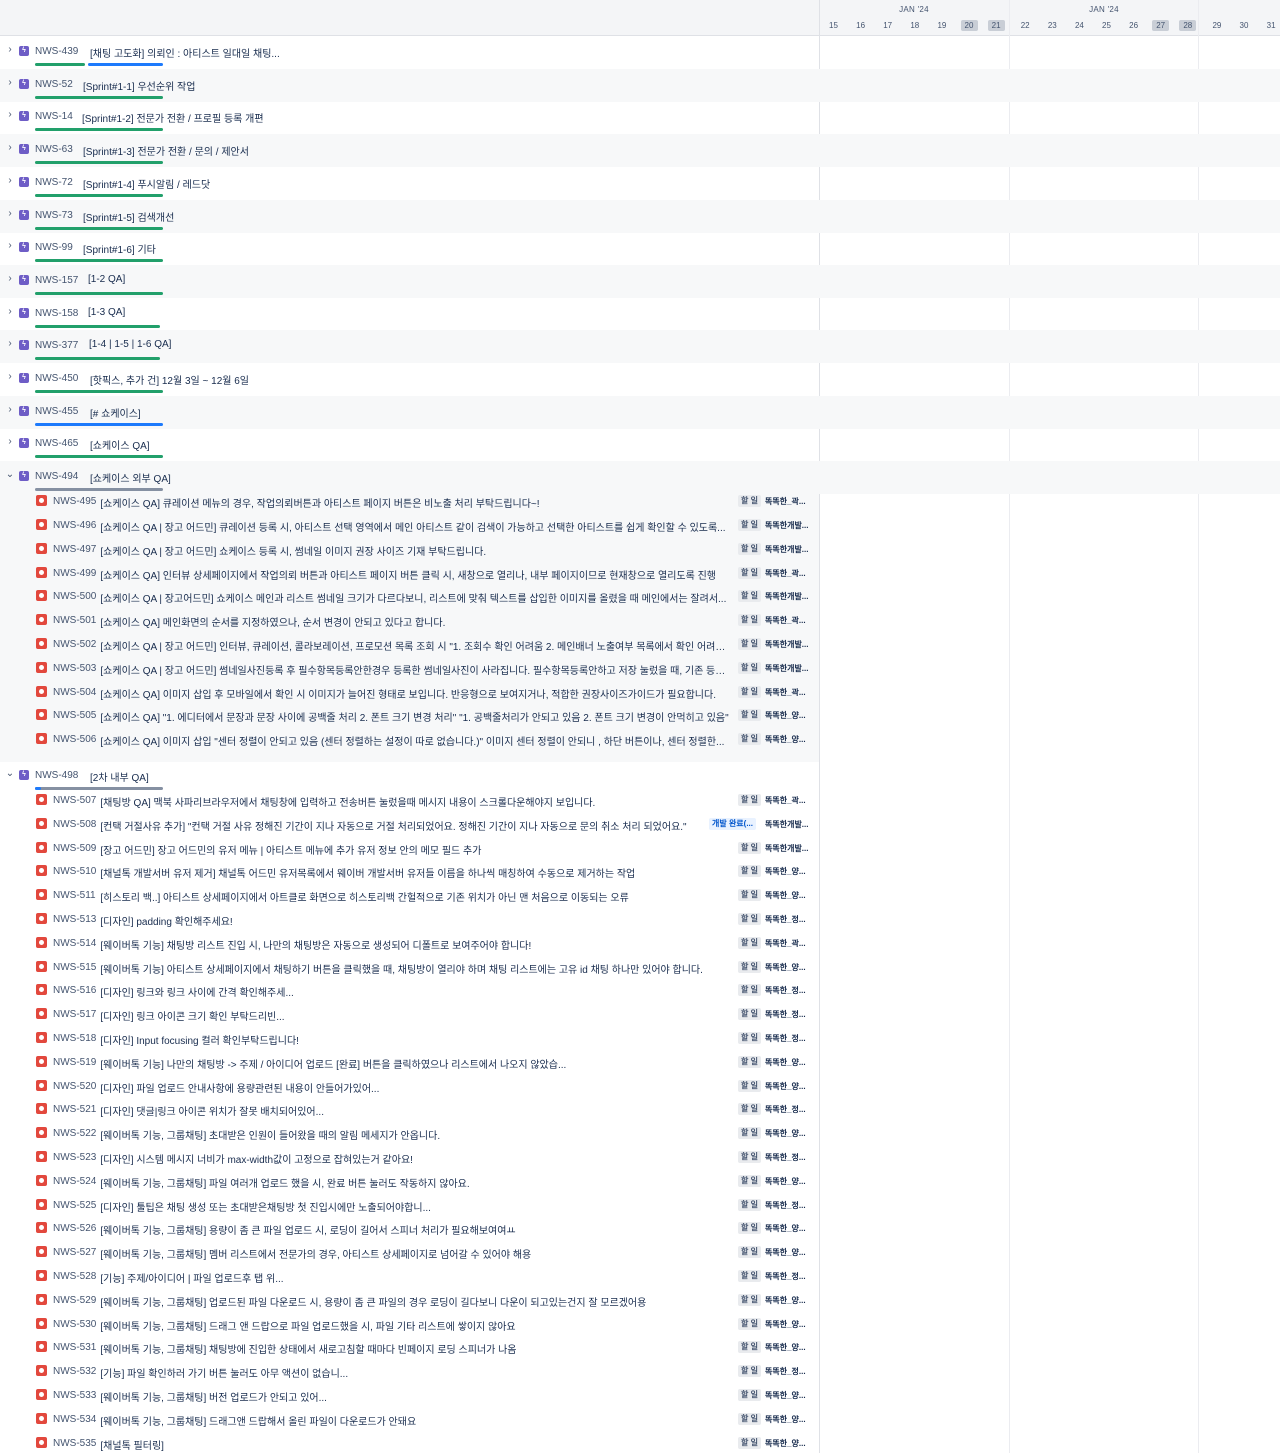 The height and width of the screenshot is (1453, 1280). What do you see at coordinates (166, 150) in the screenshot?
I see `issue-summary: [Sprint#1-3] 전문가 전환 / 문의 / 제안서` at bounding box center [166, 150].